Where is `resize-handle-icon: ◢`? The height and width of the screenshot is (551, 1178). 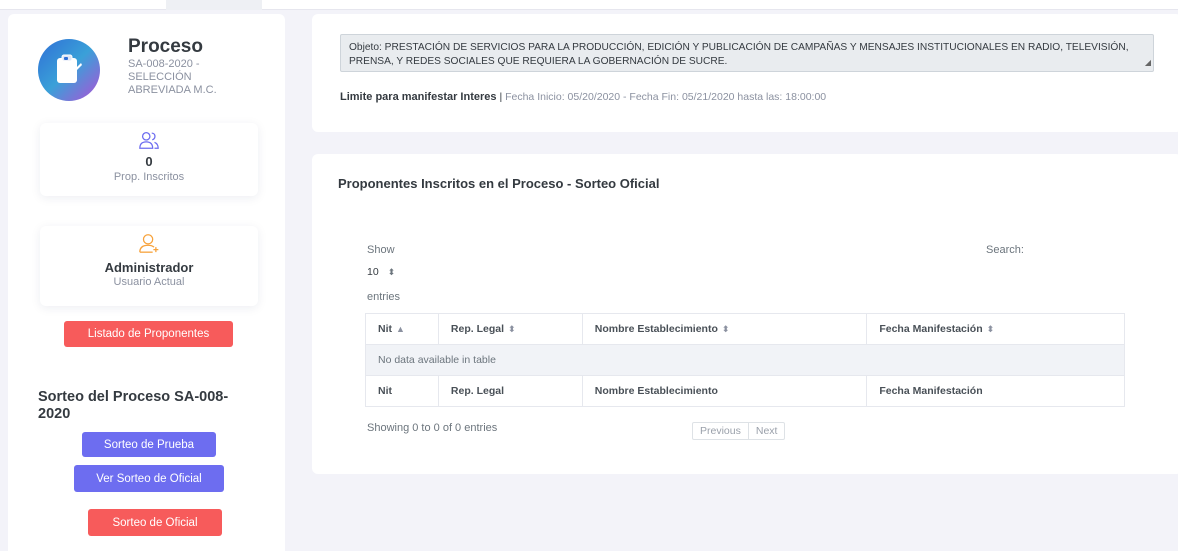
resize-handle-icon: ◢ is located at coordinates (1148, 63).